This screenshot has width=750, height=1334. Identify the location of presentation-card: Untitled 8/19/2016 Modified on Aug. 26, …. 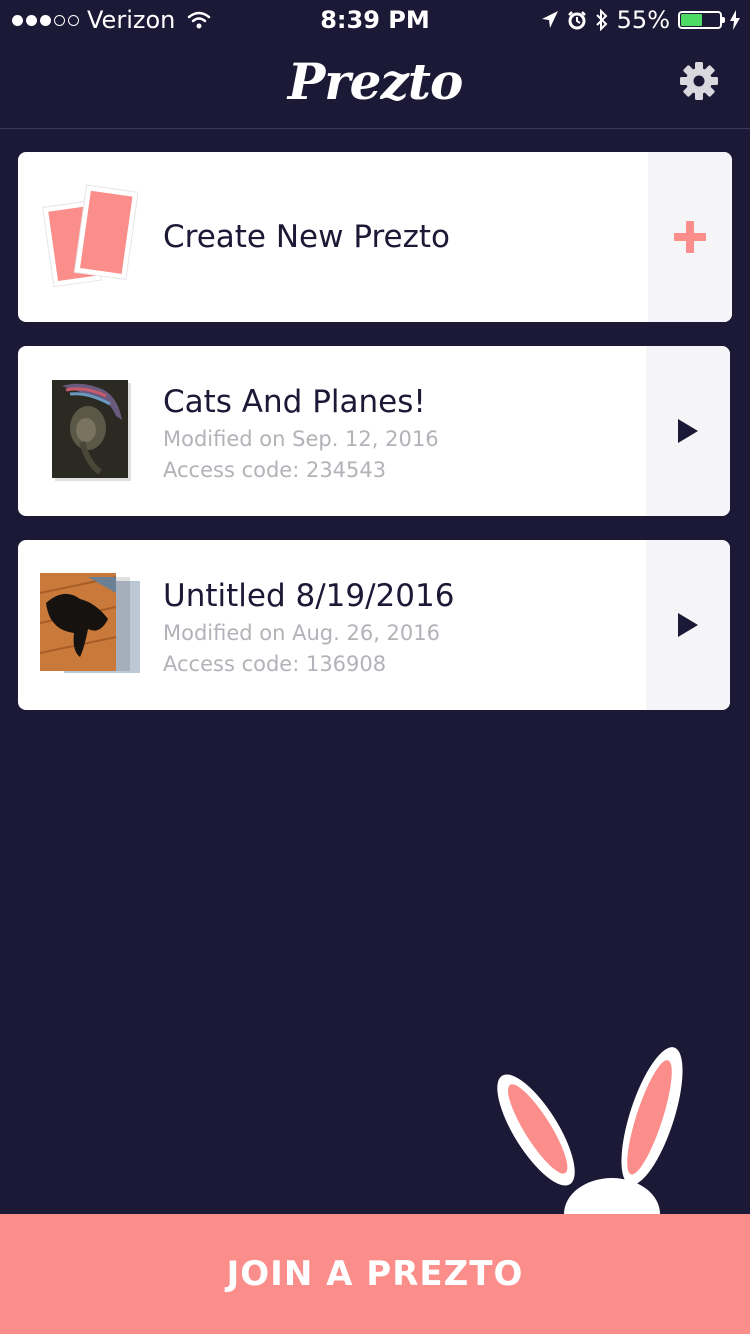
(374, 625).